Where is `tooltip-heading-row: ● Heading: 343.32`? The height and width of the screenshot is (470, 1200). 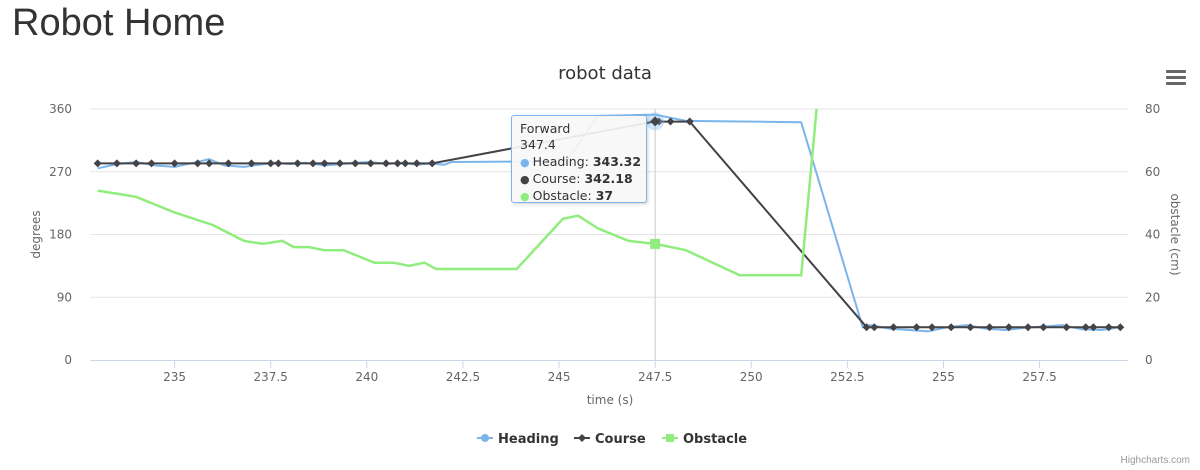
tooltip-heading-row: ● Heading: 343.32 is located at coordinates (580, 161).